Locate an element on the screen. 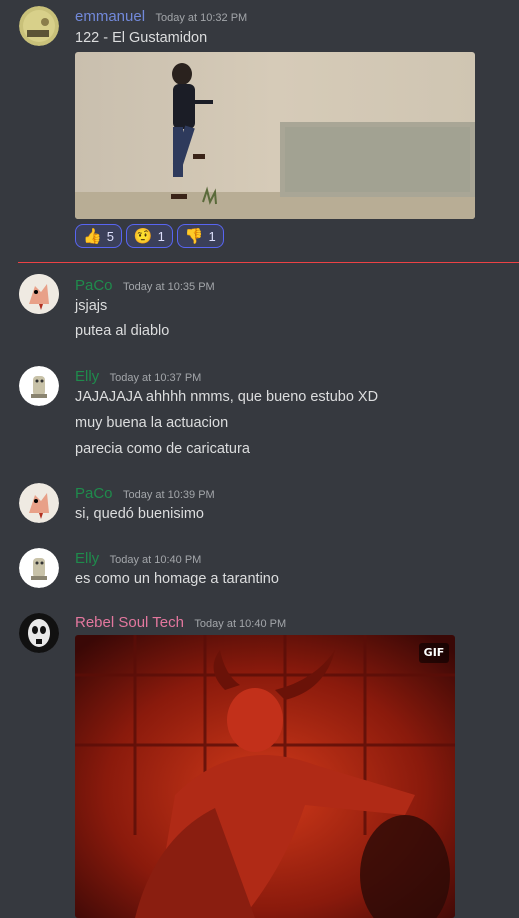 This screenshot has width=519, height=918. message-header: Elly Today at 10:40 PM is located at coordinates (138, 559).